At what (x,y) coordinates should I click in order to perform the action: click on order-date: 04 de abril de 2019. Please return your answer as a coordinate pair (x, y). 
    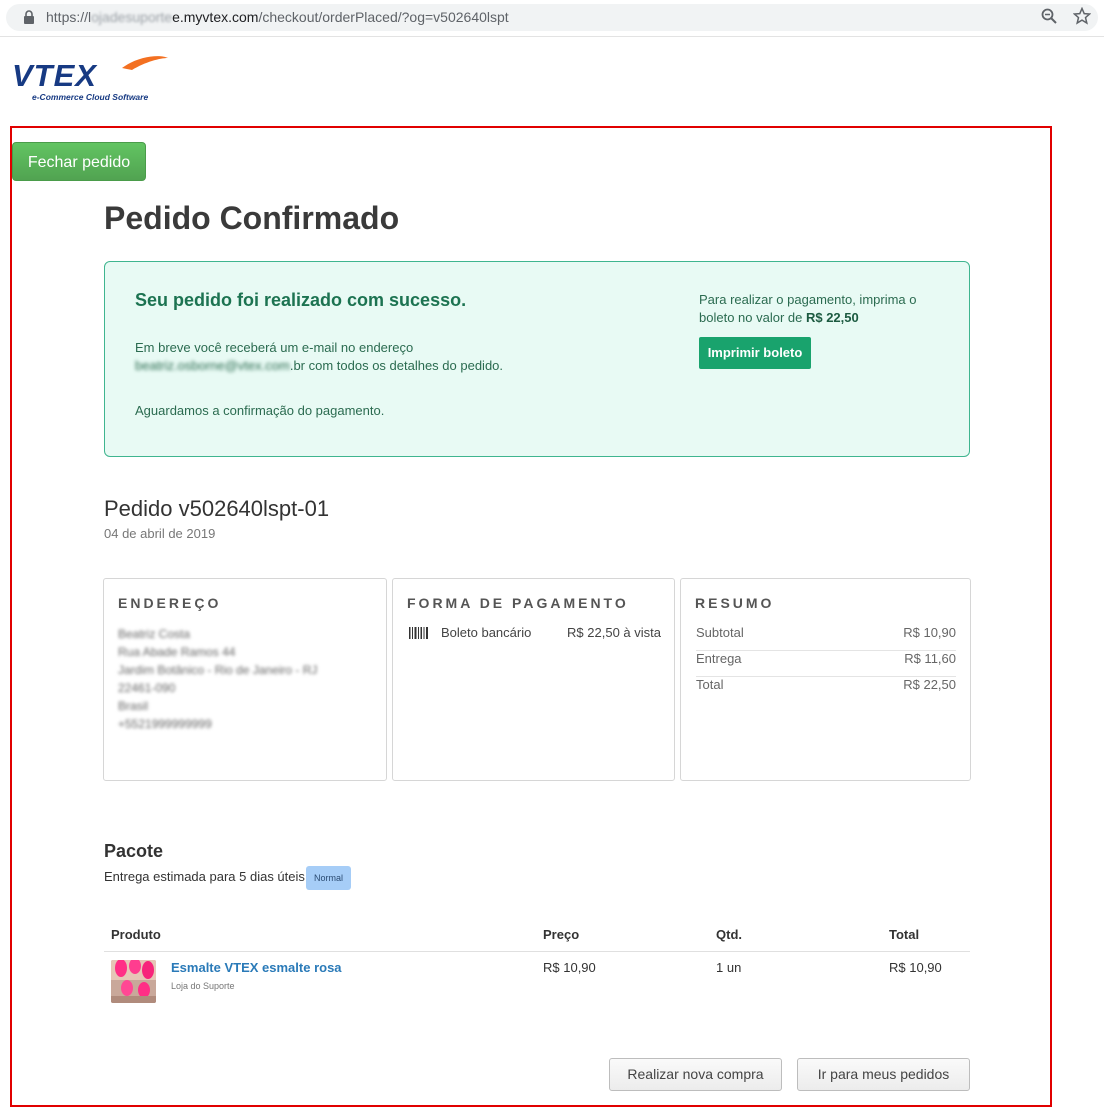
    Looking at the image, I should click on (160, 533).